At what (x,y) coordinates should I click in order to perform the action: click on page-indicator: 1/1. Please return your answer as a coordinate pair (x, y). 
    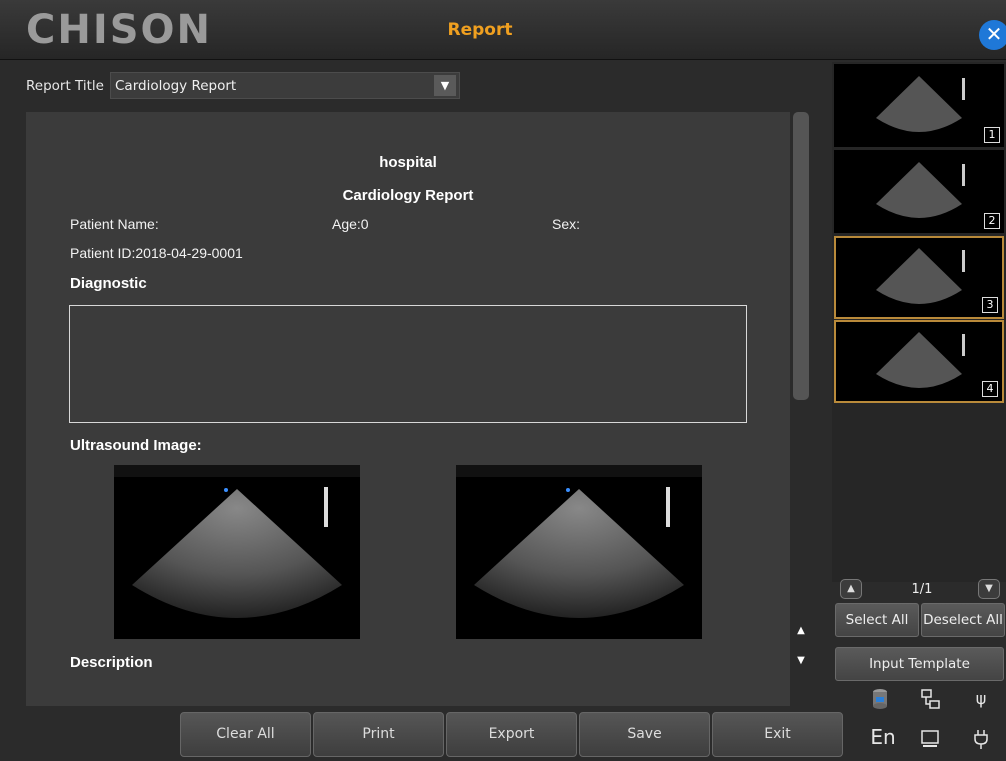
    Looking at the image, I should click on (922, 589).